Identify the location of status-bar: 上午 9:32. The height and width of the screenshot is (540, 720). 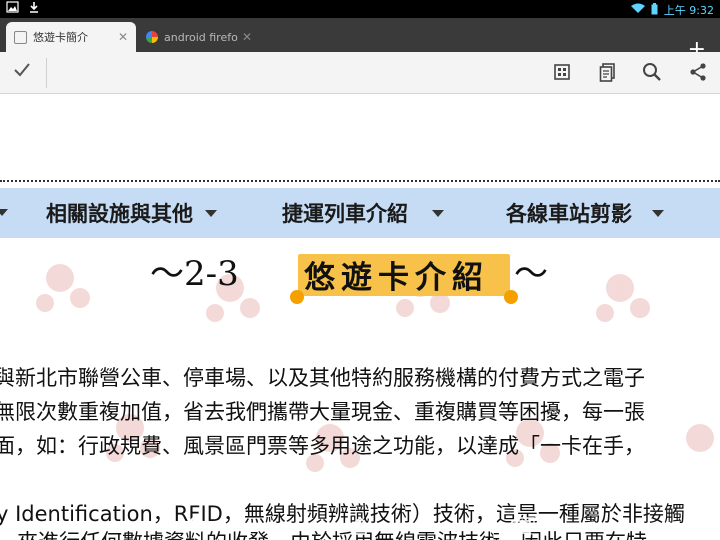
(360, 9).